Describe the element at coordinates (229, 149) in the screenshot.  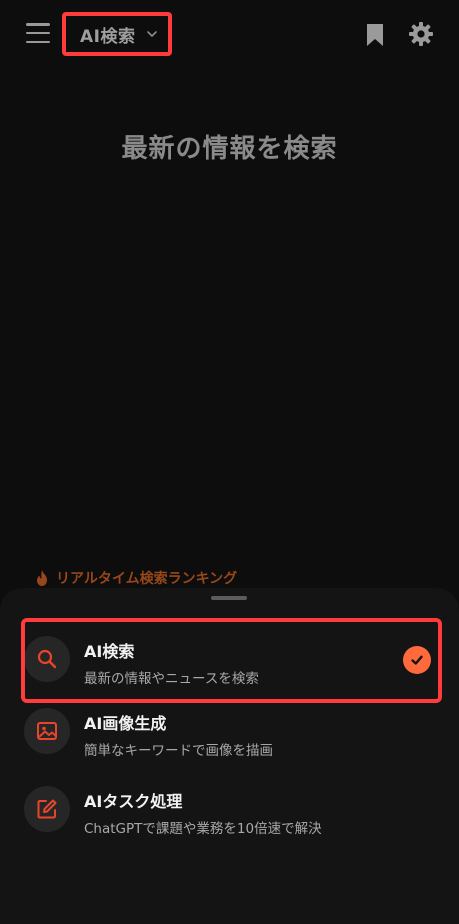
I see `page-title: 最新の情報を検索` at that location.